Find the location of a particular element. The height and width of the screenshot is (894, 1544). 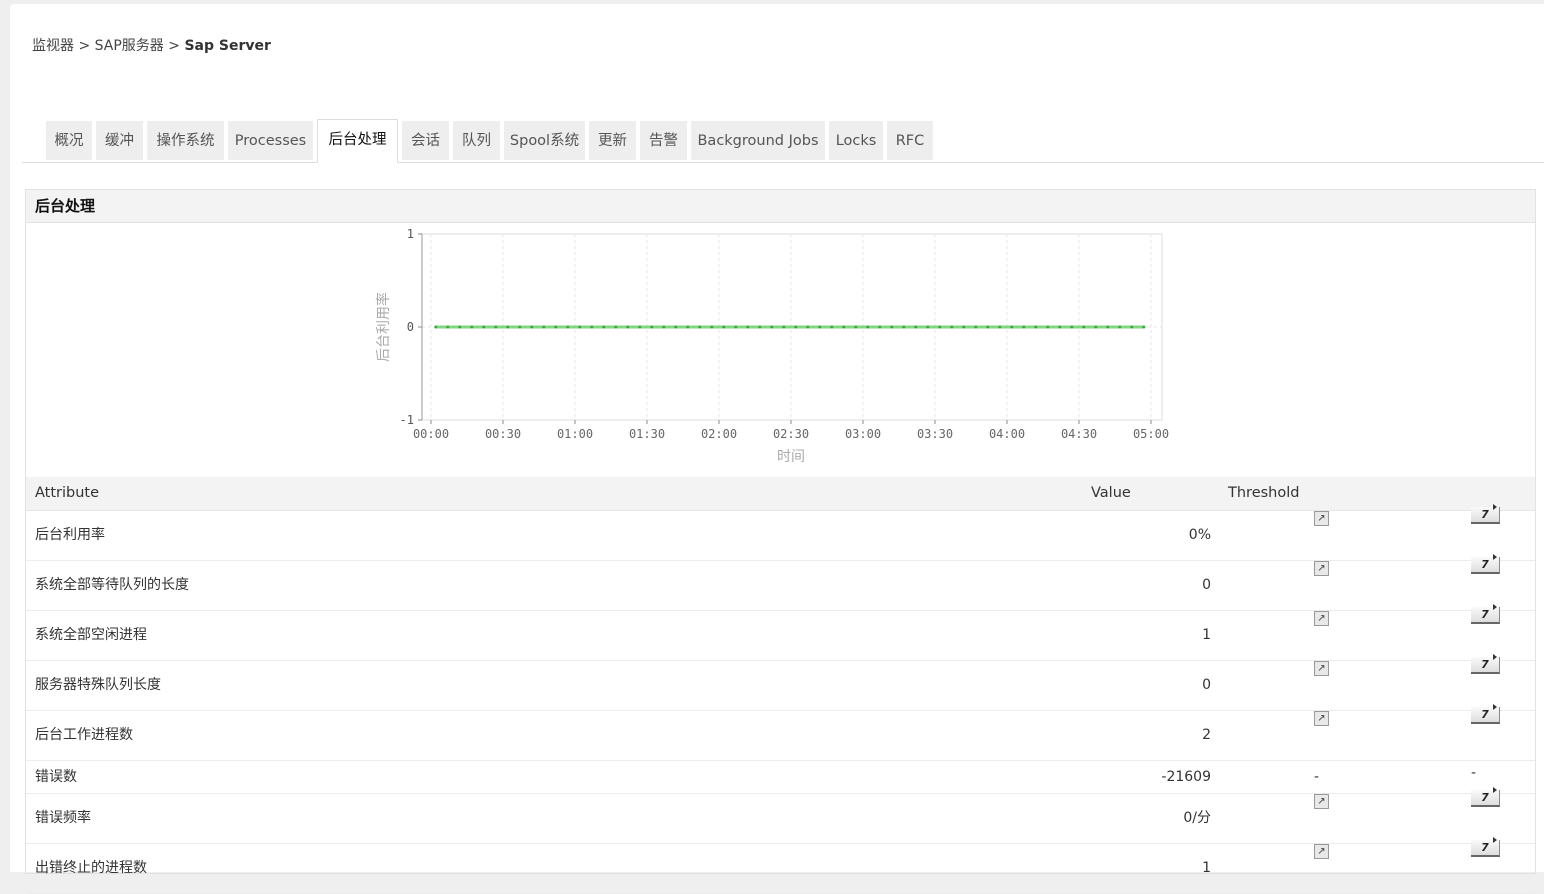

tab-6: 队列 is located at coordinates (476, 140).